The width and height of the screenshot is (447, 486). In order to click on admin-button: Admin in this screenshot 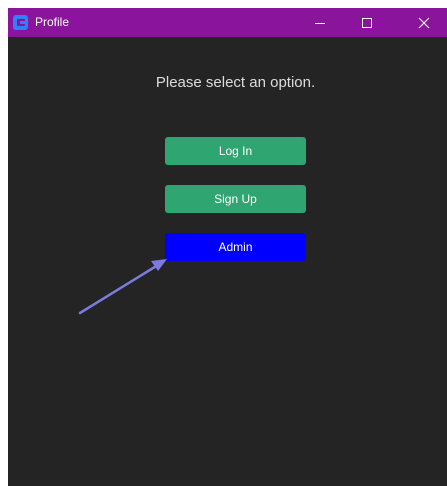, I will do `click(235, 247)`.